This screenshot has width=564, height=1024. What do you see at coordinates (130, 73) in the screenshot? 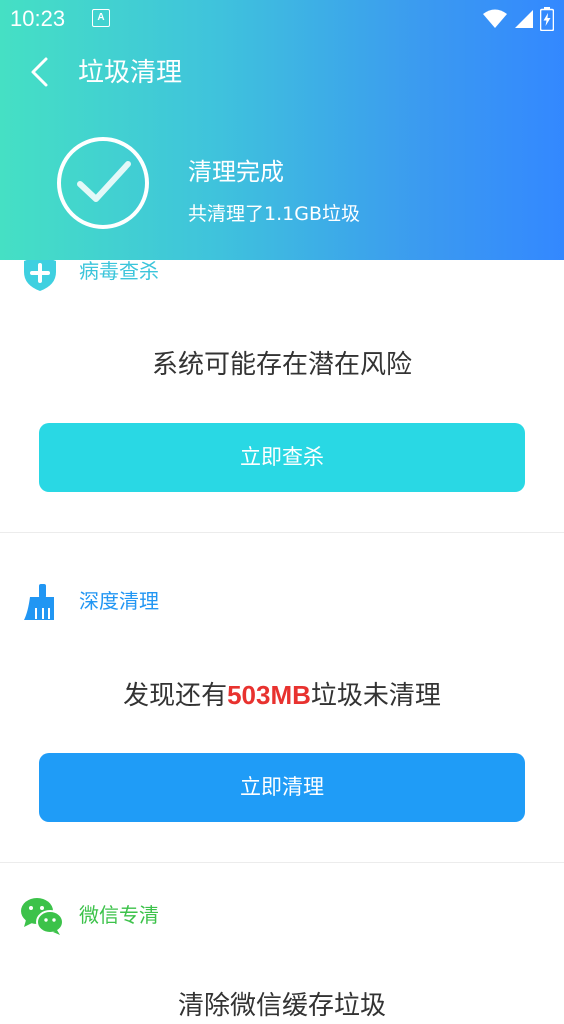
I see `page-title: 垃圾清理` at bounding box center [130, 73].